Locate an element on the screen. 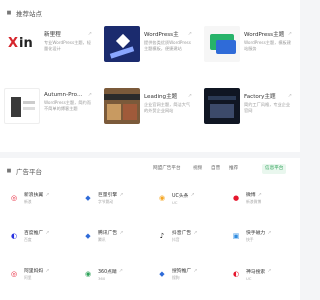 The height and width of the screenshot is (300, 320). uc-logo-icon: ◉ is located at coordinates (162, 198).